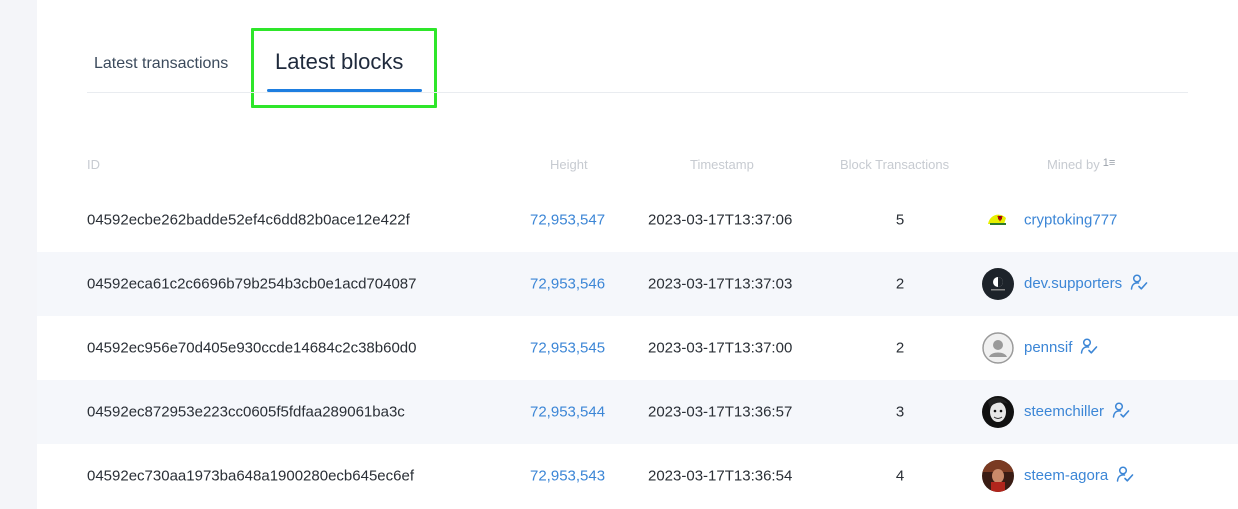 The width and height of the screenshot is (1238, 509). Describe the element at coordinates (720, 412) in the screenshot. I see `block-timestamp: 2023-03-17T13:36:57` at that location.